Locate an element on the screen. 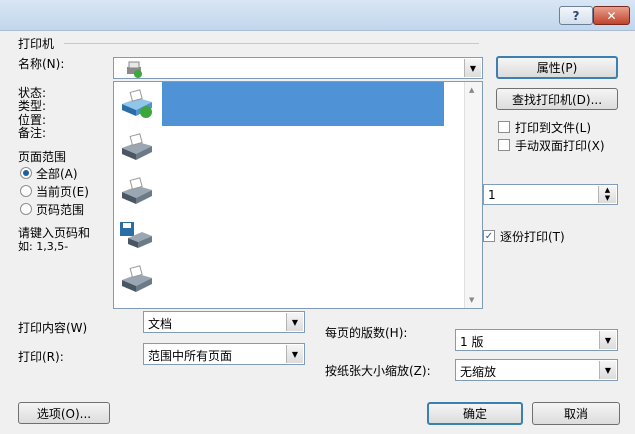 The image size is (635, 434). collate-checkbox: ✓ is located at coordinates (489, 236).